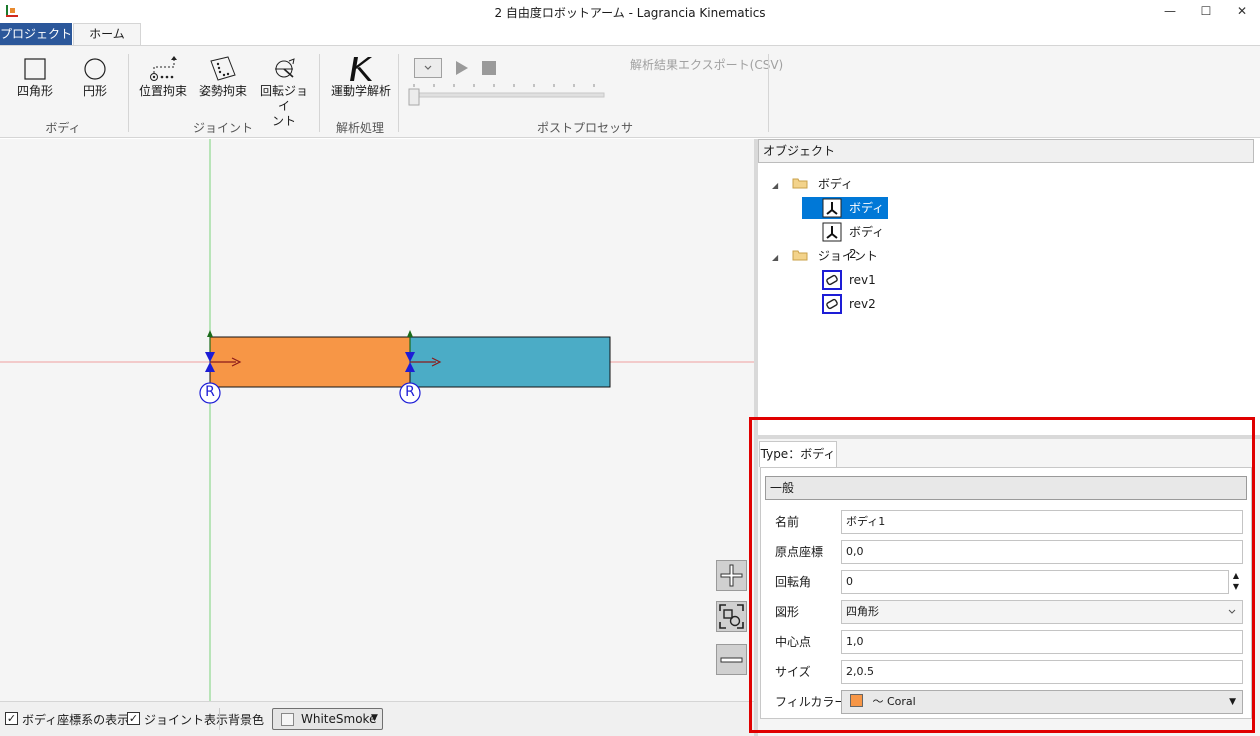 The image size is (1260, 736). I want to click on tree-item-rev1: rev1, so click(845, 280).